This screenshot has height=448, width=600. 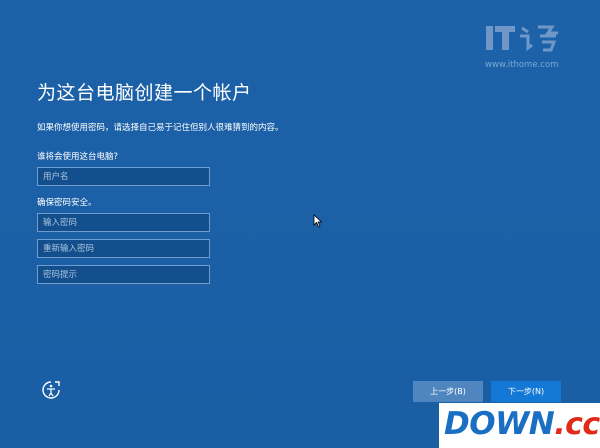 What do you see at coordinates (123, 248) in the screenshot?
I see `password-confirm-input` at bounding box center [123, 248].